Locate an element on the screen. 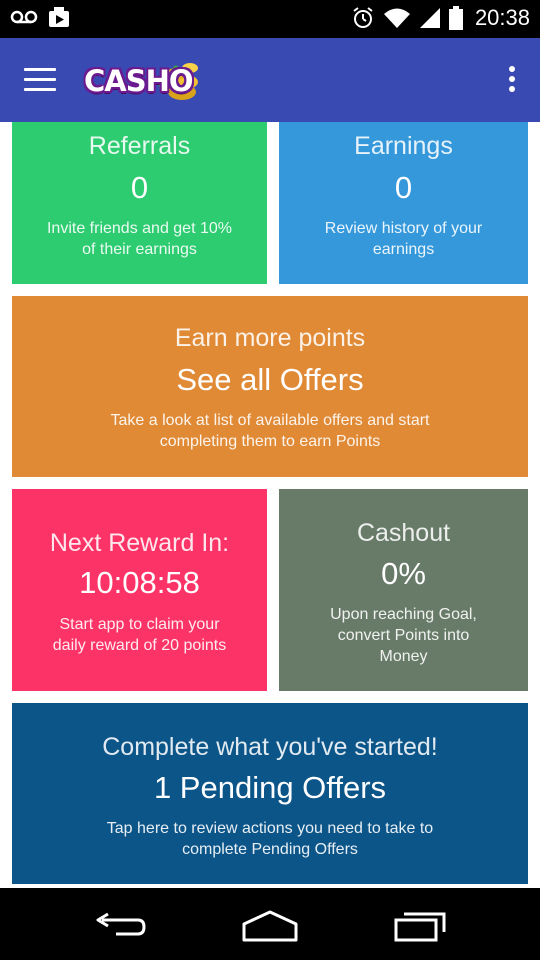 The height and width of the screenshot is (960, 540). earnings-description-line1: Review history of your is located at coordinates (403, 228).